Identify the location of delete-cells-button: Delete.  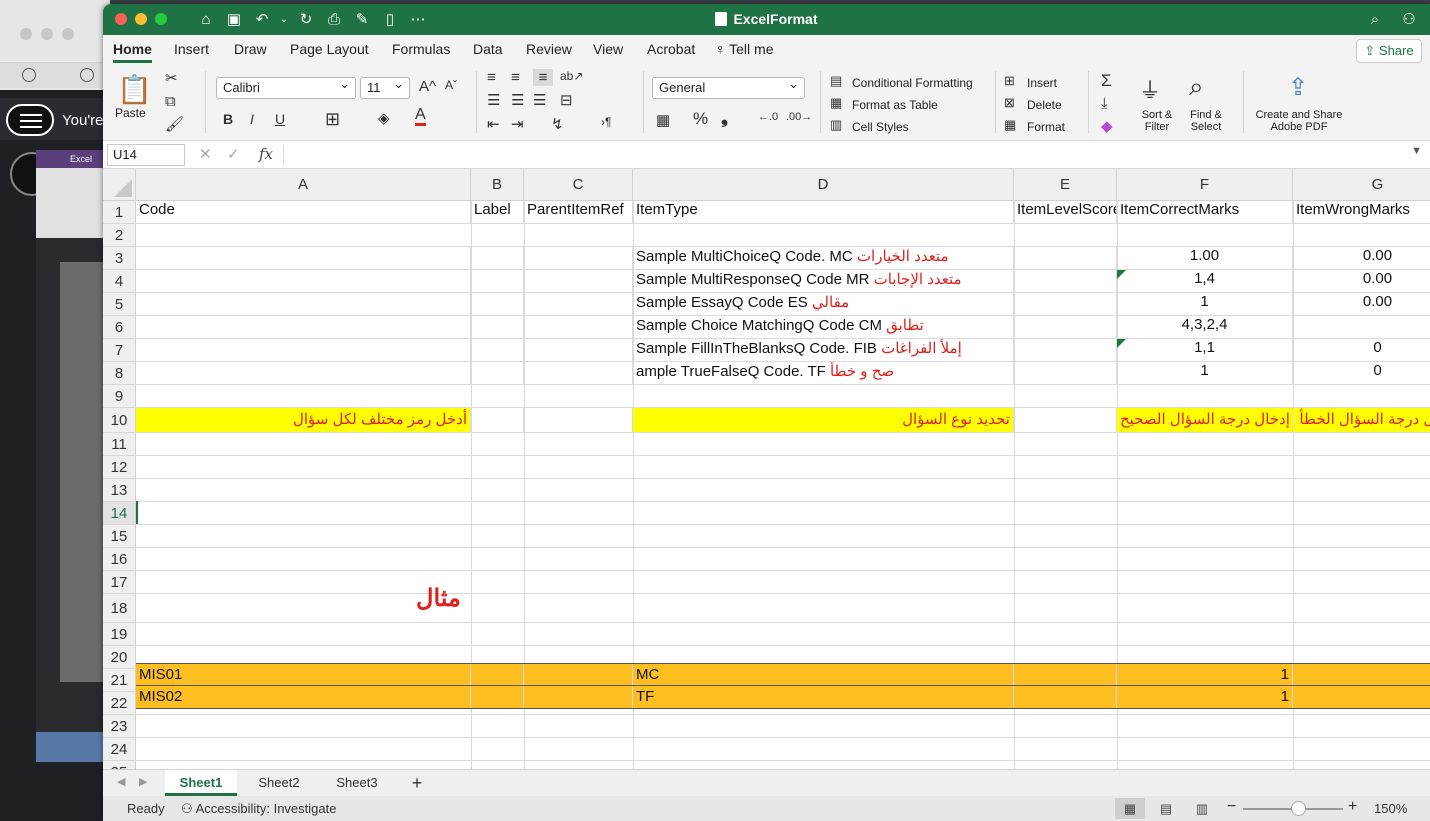
(1044, 105).